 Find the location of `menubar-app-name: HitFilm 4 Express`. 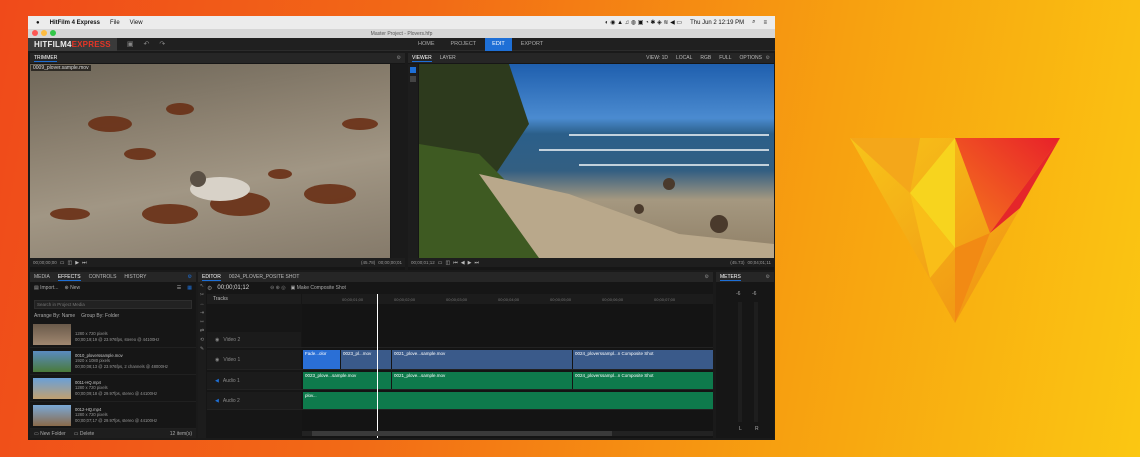

menubar-app-name: HitFilm 4 Express is located at coordinates (75, 23).